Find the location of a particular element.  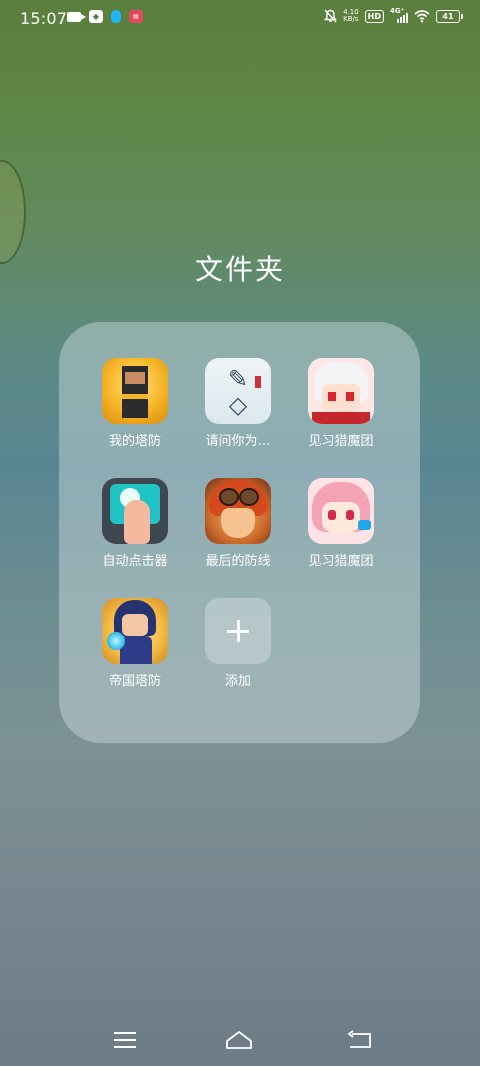

app-hunter-pink: 见习猎魔团 is located at coordinates (341, 523).